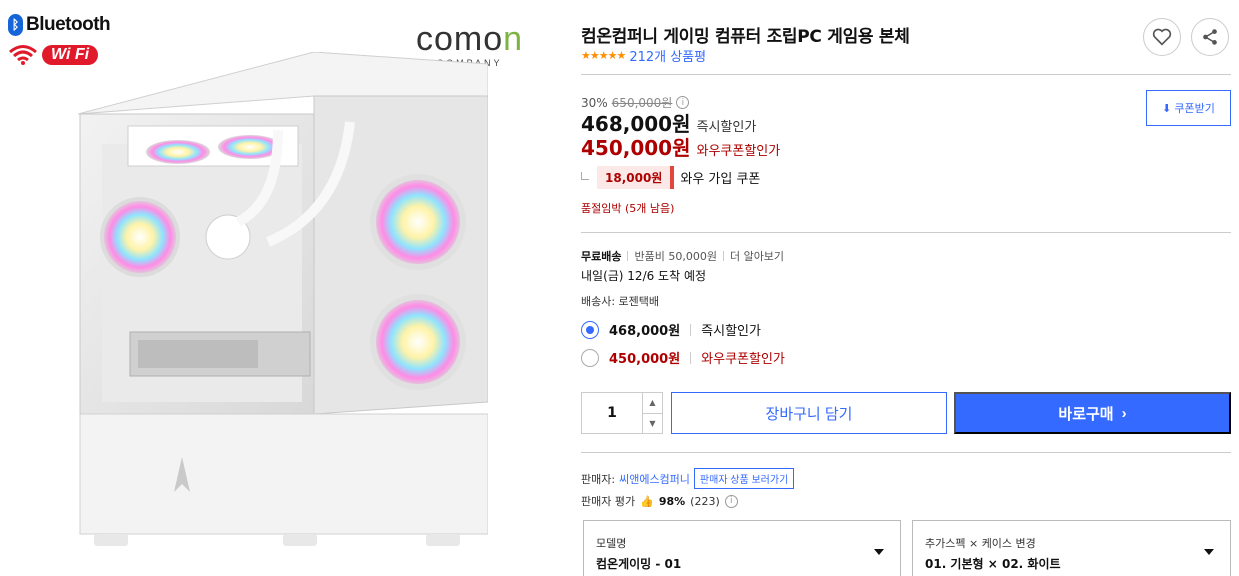  Describe the element at coordinates (1194, 109) in the screenshot. I see `coupon-download-label: 쿠폰받기` at that location.